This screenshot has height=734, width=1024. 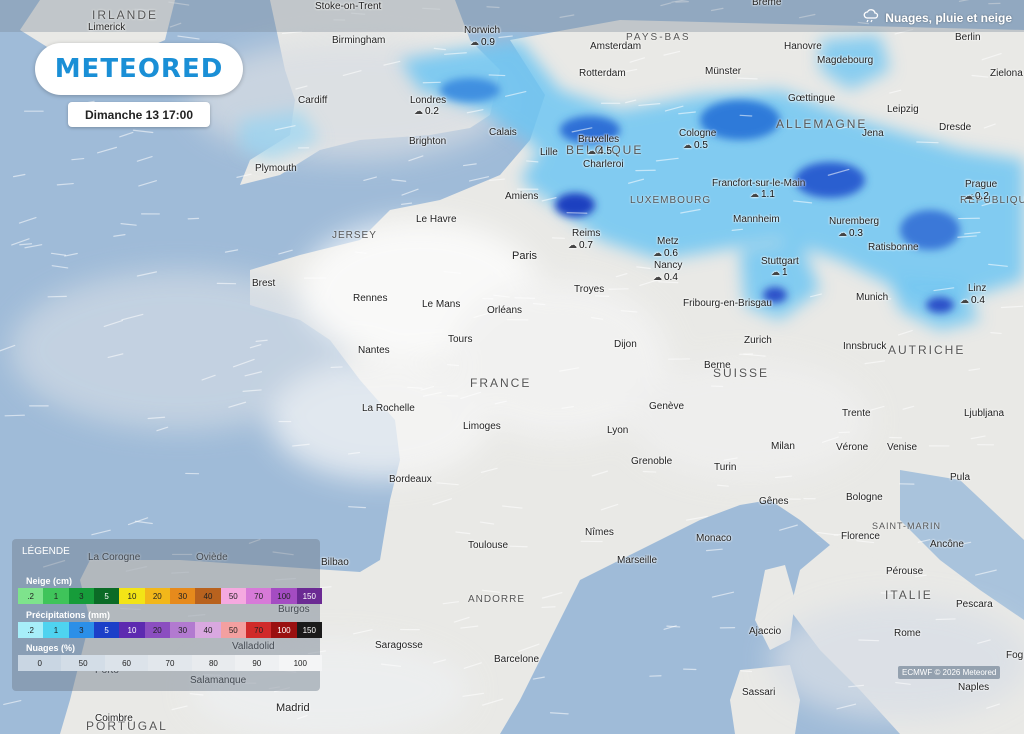 I want to click on rain-scale: .2 1 3 5 10 20 30 40 50 70 100 150, so click(x=170, y=630).